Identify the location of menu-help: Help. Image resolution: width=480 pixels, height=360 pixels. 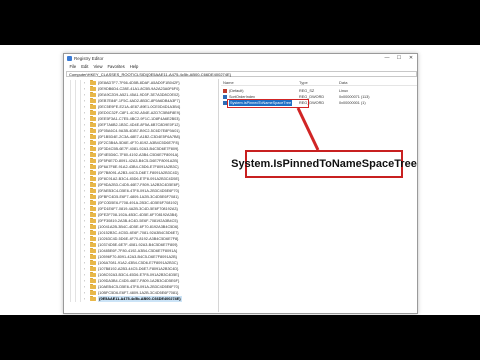
(134, 66).